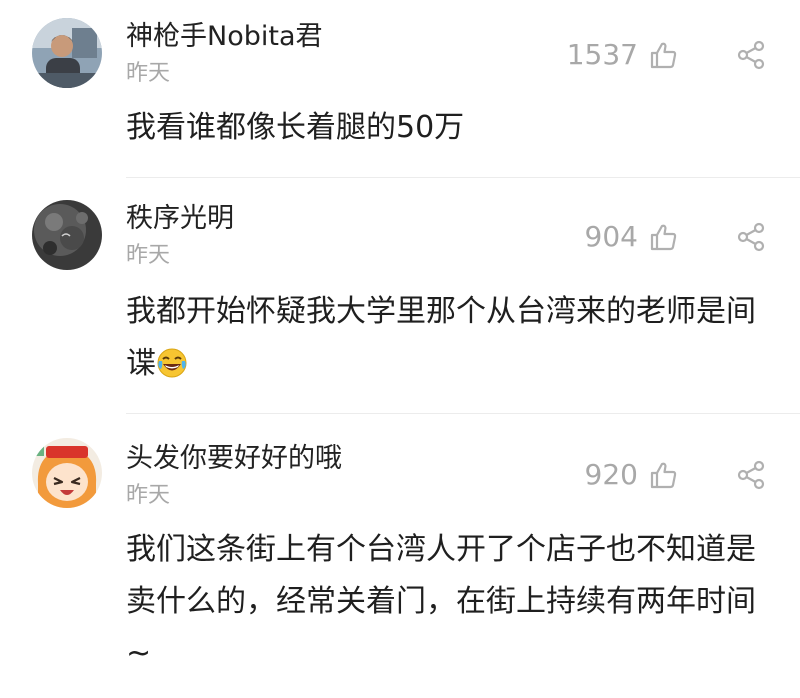 The width and height of the screenshot is (800, 698). Describe the element at coordinates (295, 127) in the screenshot. I see `comment-text: 我看谁都像长着腿的50万` at that location.